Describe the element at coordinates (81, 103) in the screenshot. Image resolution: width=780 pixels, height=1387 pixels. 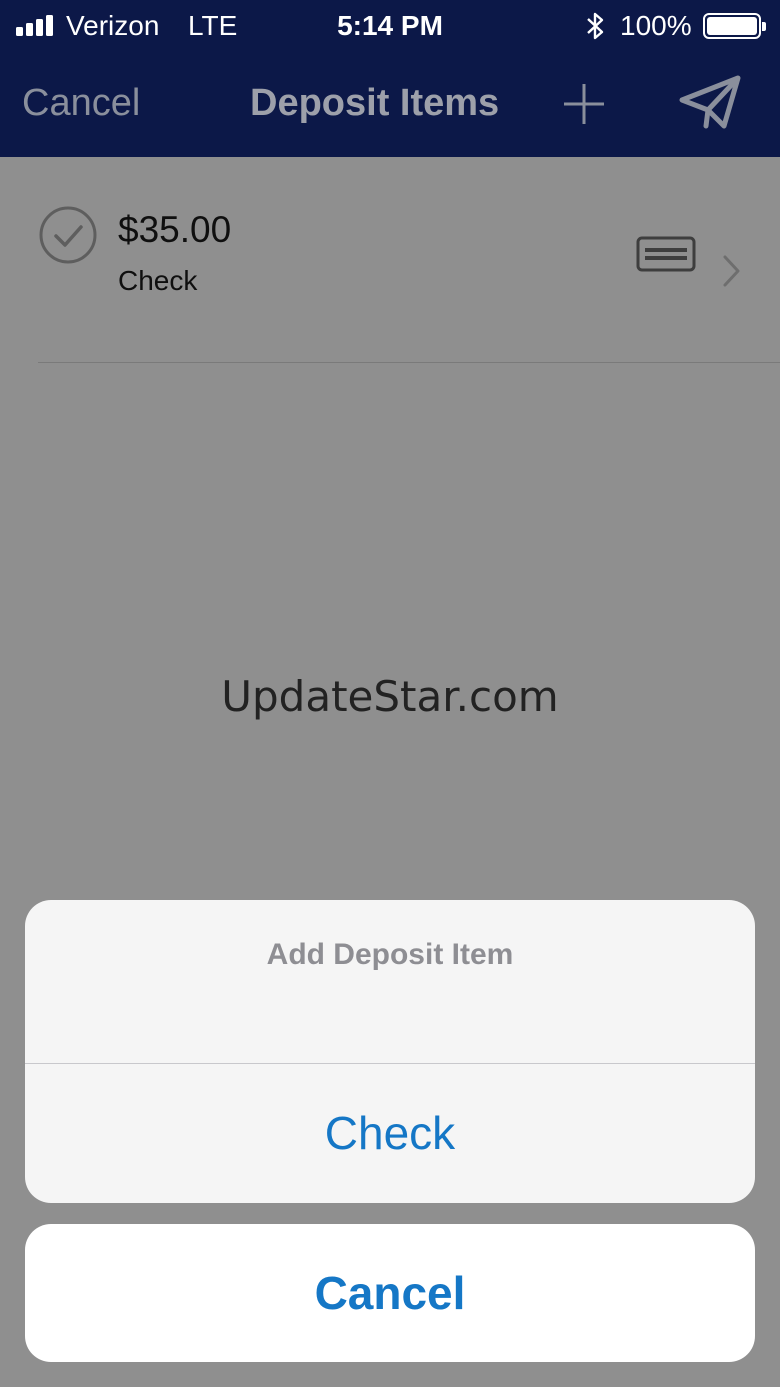
I see `nav-cancel-button: Cancel` at that location.